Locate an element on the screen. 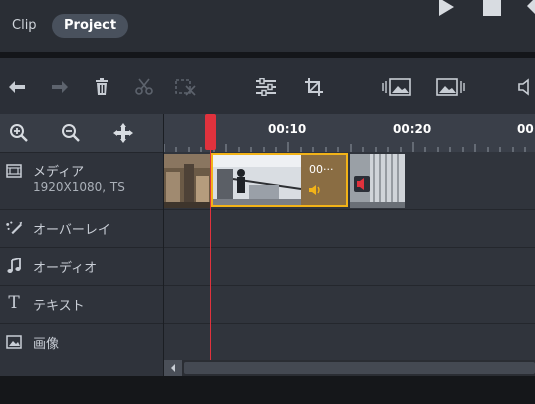  adjust-icon is located at coordinates (266, 87).